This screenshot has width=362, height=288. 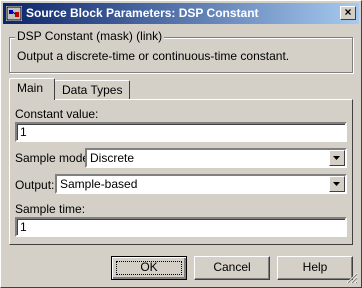 I want to click on simulink-block-icon, so click(x=14, y=13).